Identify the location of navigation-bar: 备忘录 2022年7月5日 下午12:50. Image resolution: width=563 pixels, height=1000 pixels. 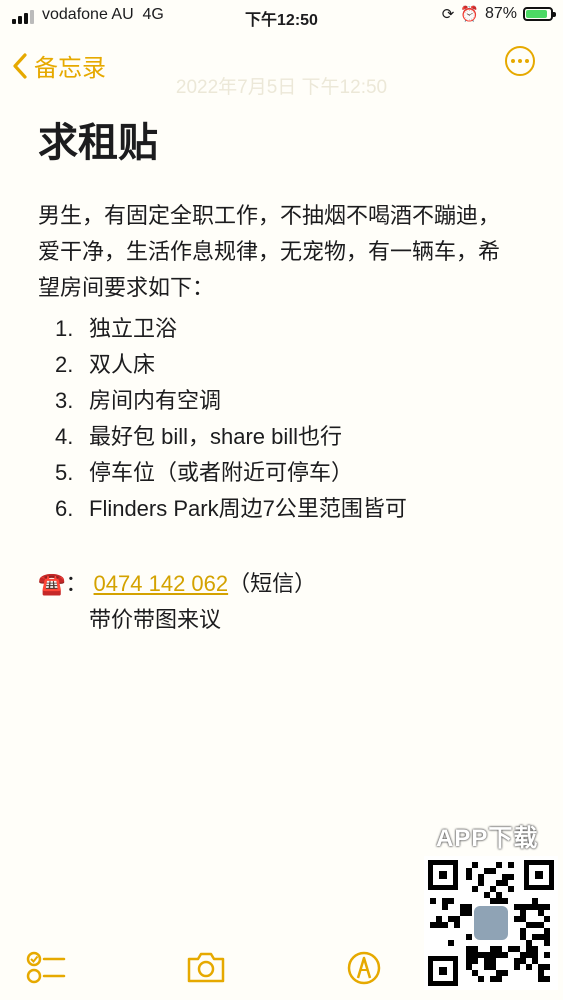
(281, 70).